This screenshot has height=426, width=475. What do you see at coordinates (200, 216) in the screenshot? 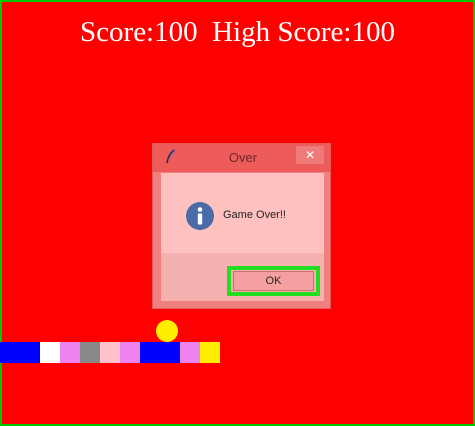
I see `info-icon` at bounding box center [200, 216].